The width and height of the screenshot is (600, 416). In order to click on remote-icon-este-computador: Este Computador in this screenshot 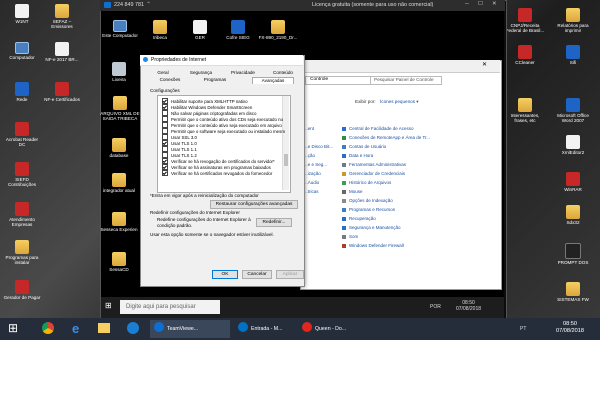, I will do `click(120, 29)`.